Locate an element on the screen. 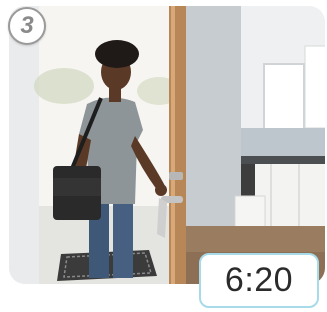  hair is located at coordinates (117, 54).